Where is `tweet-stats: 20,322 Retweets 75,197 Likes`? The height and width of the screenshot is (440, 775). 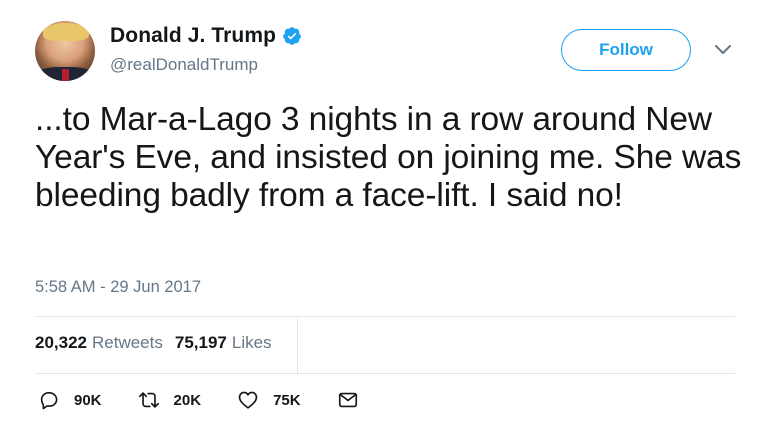 tweet-stats: 20,322 Retweets 75,197 Likes is located at coordinates (153, 343).